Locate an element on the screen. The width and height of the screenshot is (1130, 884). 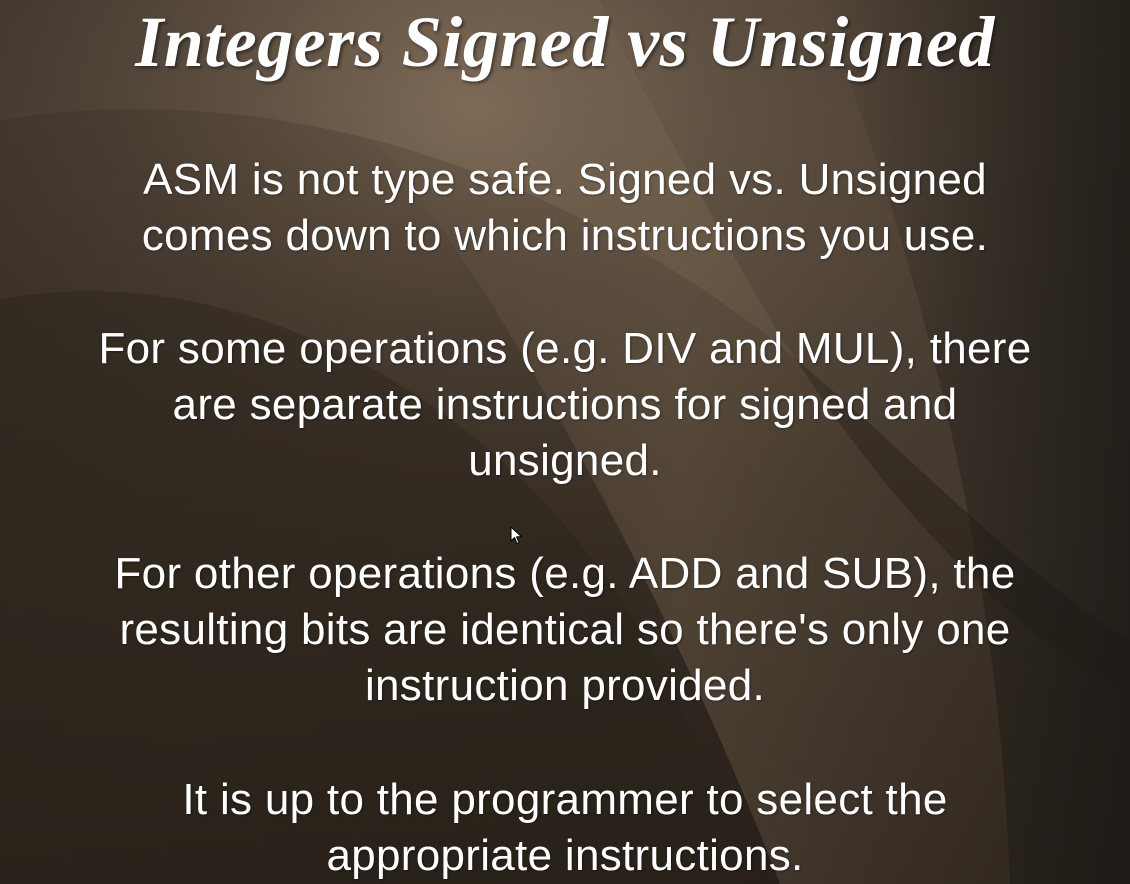
paragraph-line: unsigned. is located at coordinates (565, 460).